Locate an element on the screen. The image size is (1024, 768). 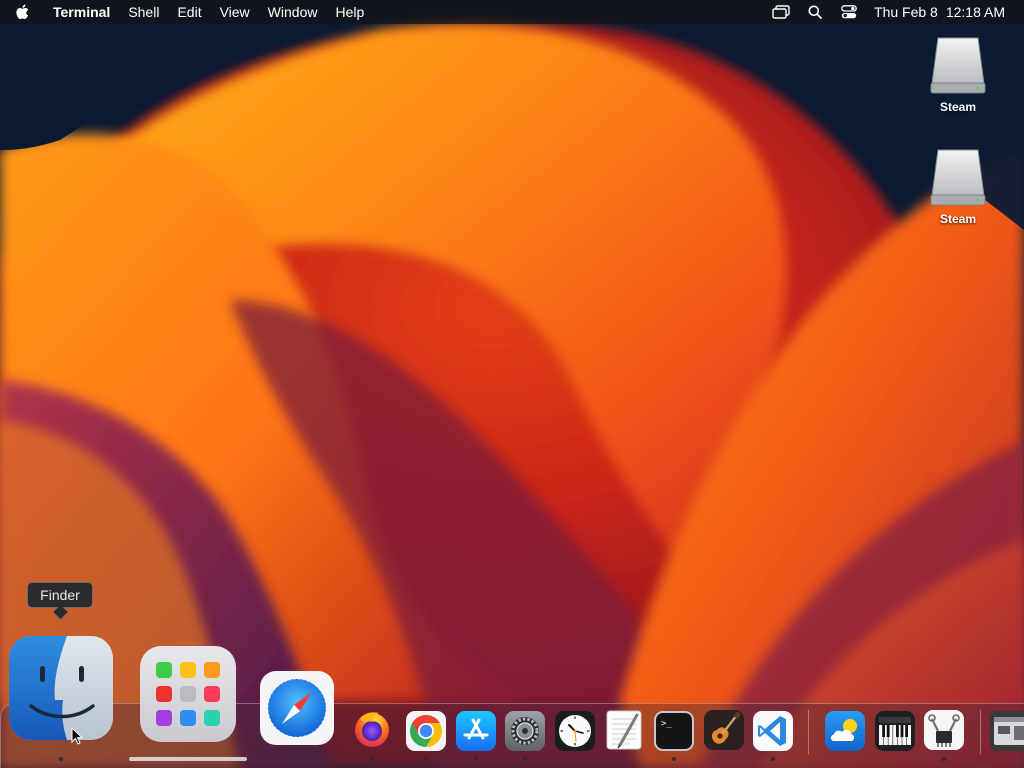
dock-app-store is located at coordinates (476, 733).